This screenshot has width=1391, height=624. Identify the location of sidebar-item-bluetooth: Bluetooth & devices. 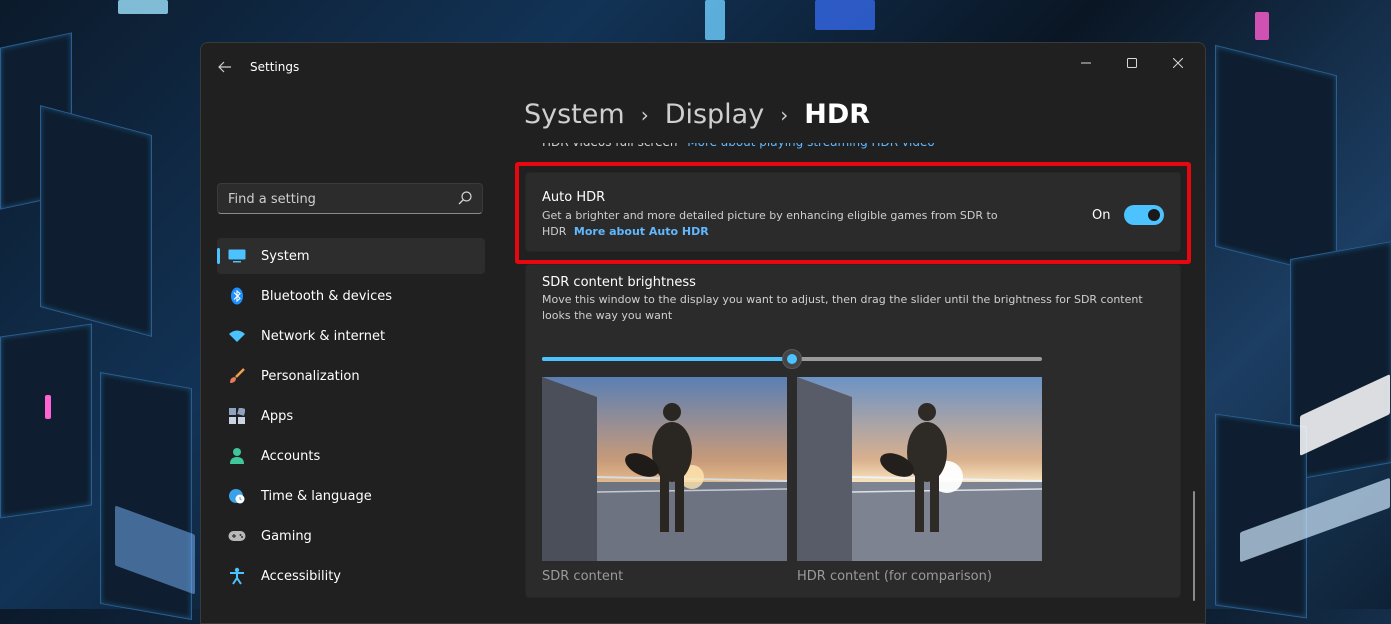
(351, 296).